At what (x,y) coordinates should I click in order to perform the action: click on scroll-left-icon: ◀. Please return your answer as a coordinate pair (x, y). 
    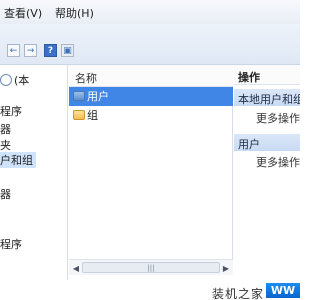
    Looking at the image, I should click on (76, 268).